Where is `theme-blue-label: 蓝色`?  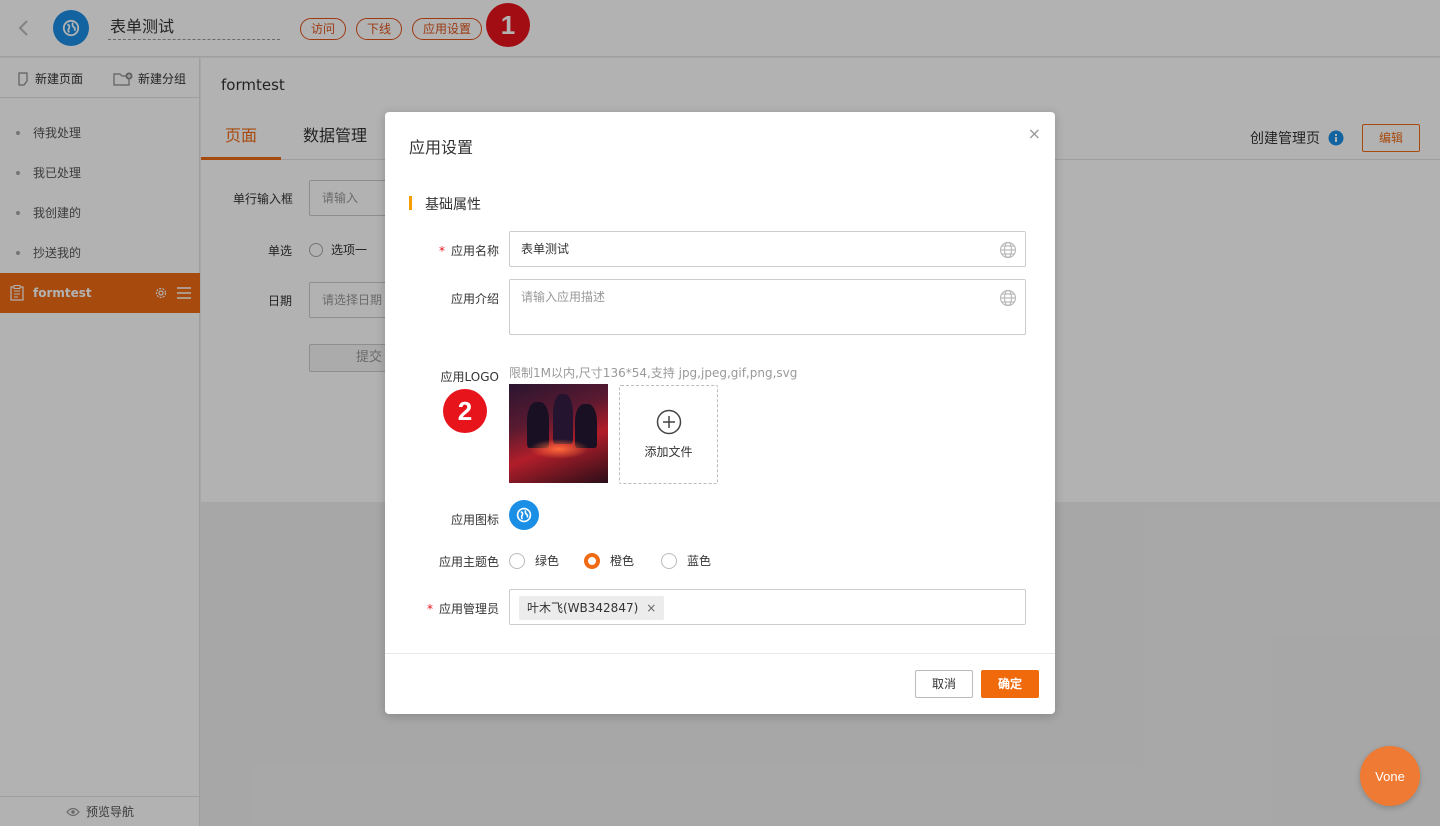
theme-blue-label: 蓝色 is located at coordinates (699, 561).